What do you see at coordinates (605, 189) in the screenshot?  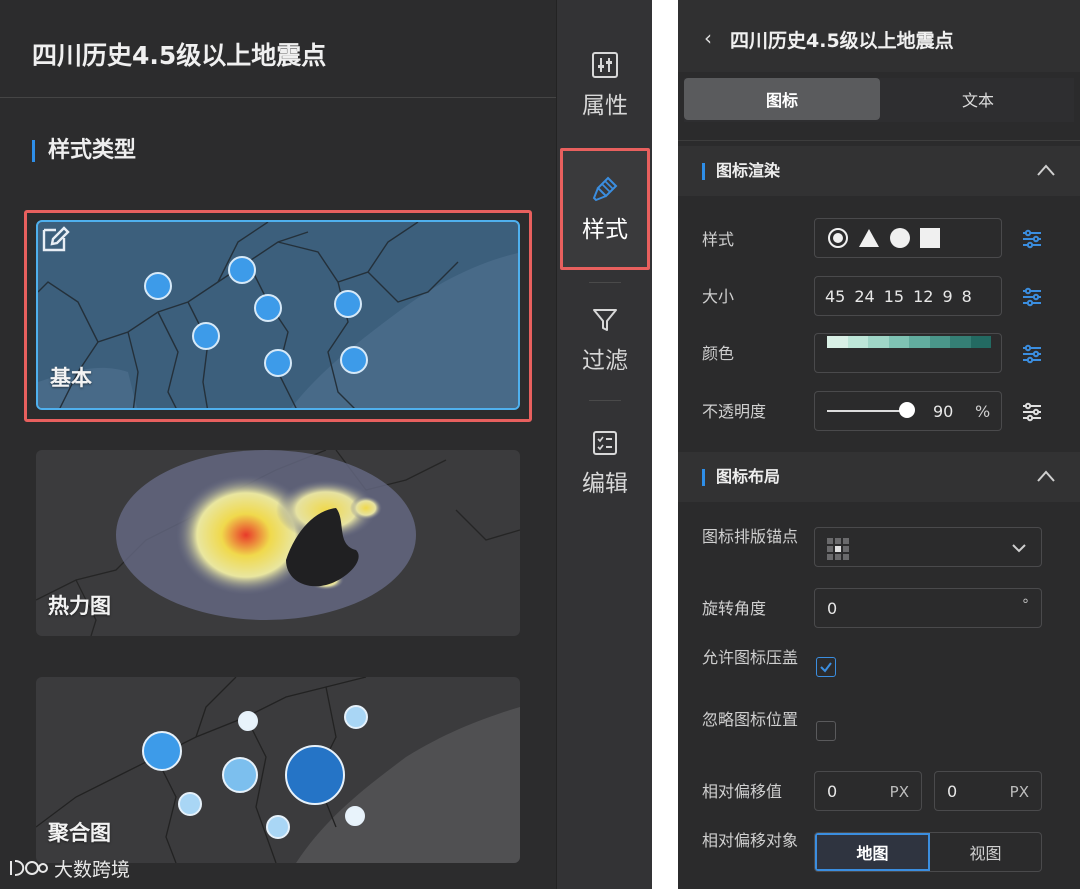 I see `brush-icon` at bounding box center [605, 189].